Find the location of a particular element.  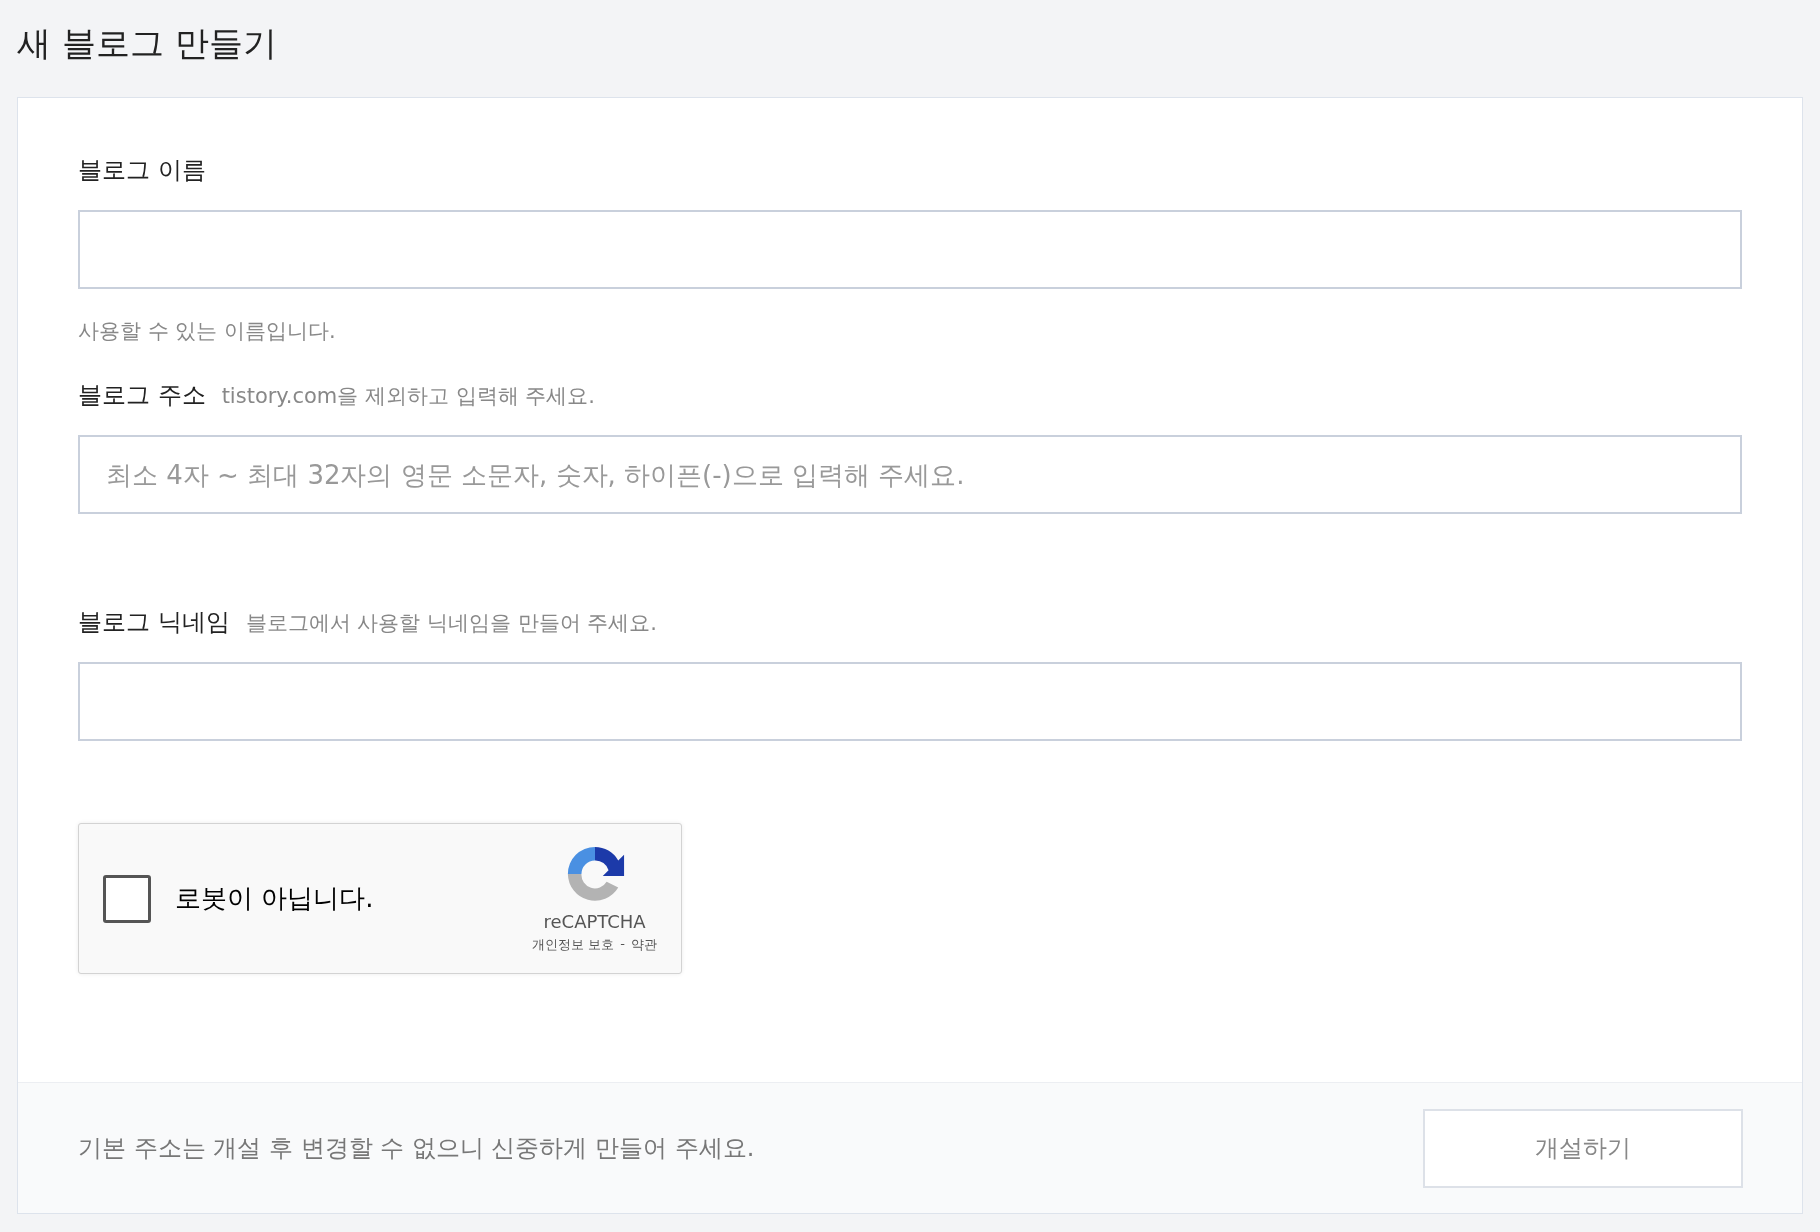

terms-link: 약관 is located at coordinates (644, 945).